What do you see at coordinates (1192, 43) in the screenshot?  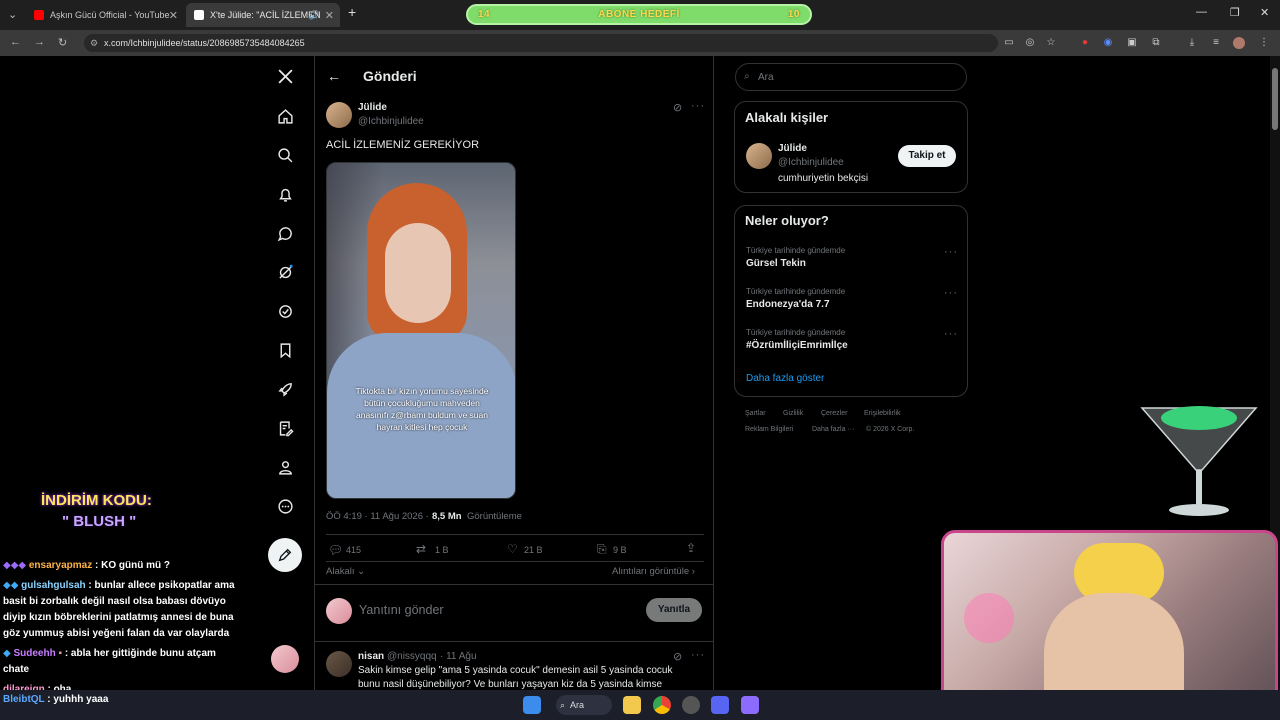 I see `download-icon: ⤓` at bounding box center [1192, 43].